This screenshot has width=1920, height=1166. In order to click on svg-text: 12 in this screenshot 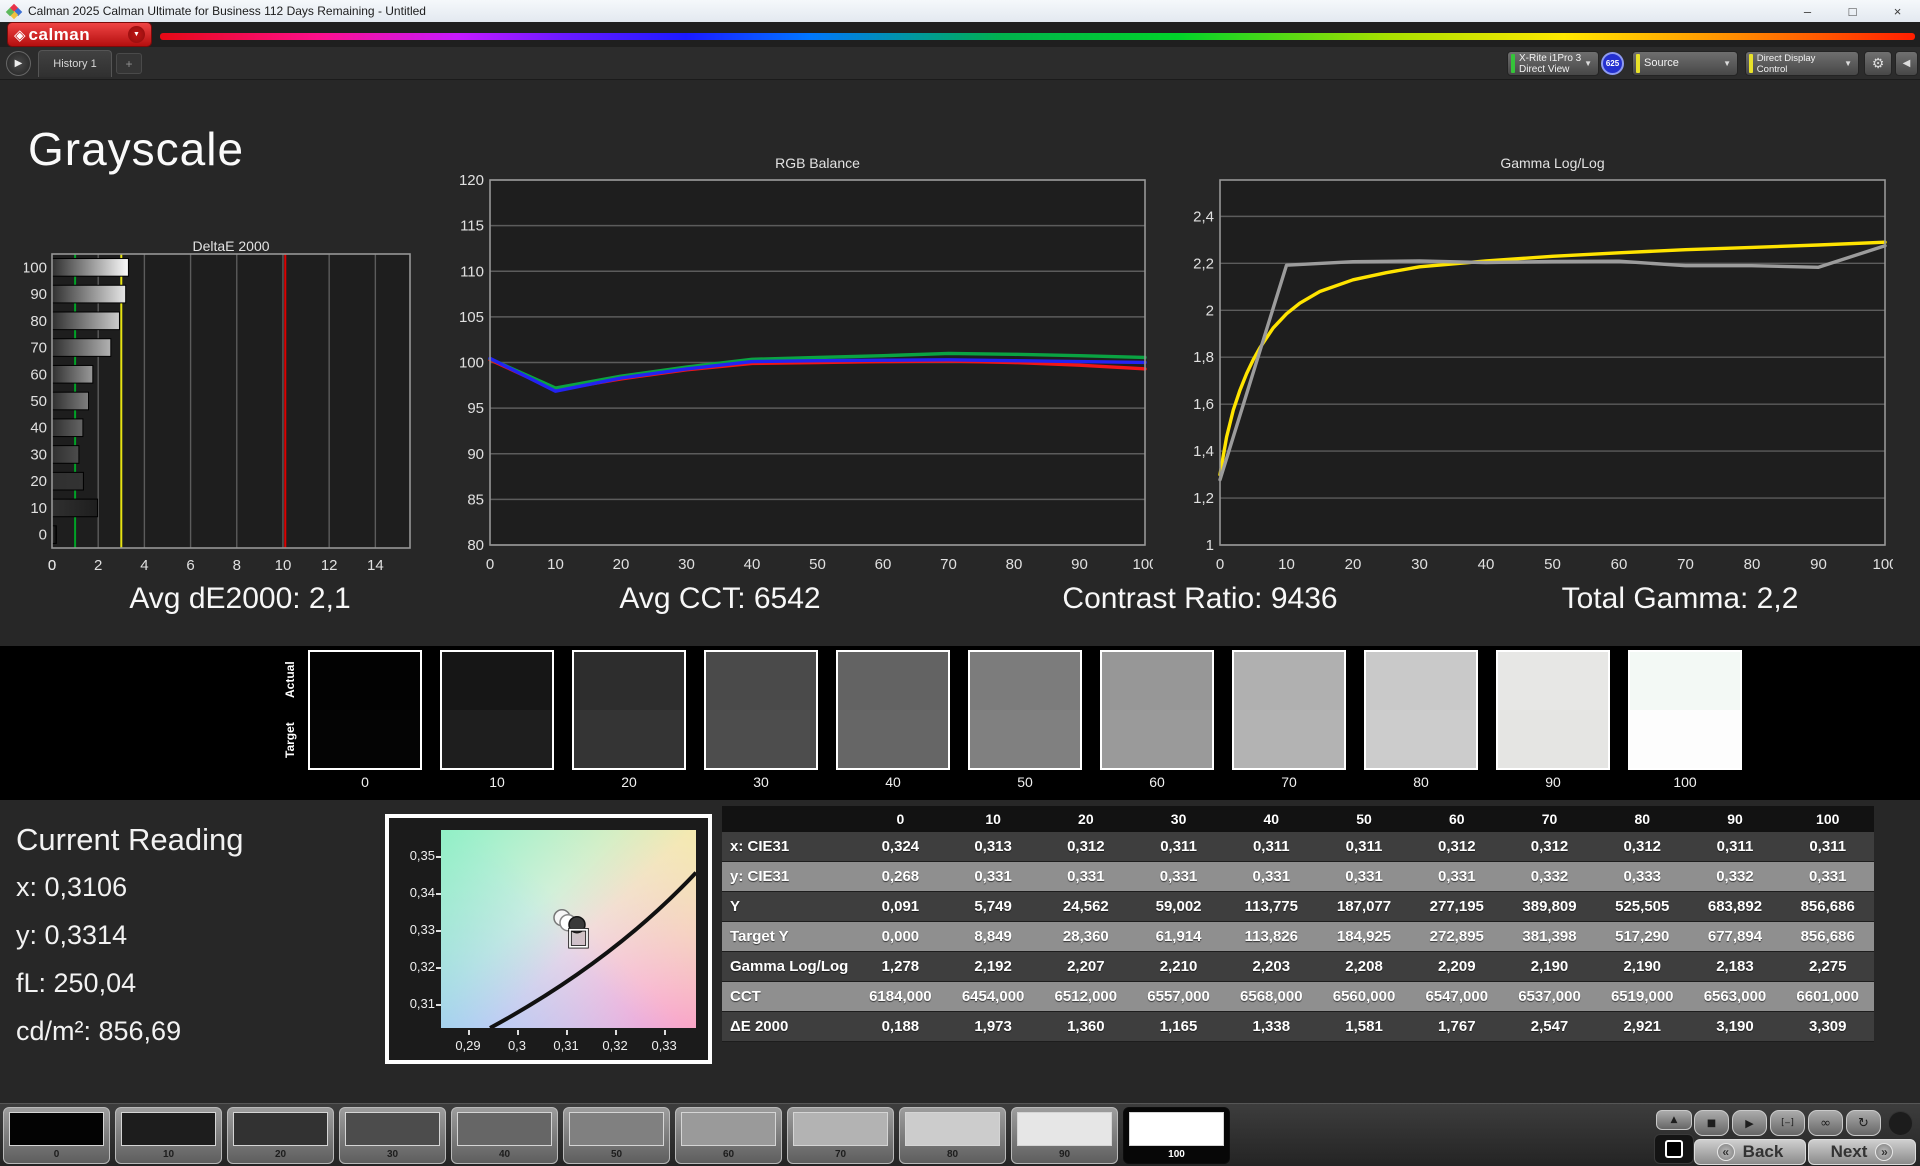, I will do `click(329, 565)`.